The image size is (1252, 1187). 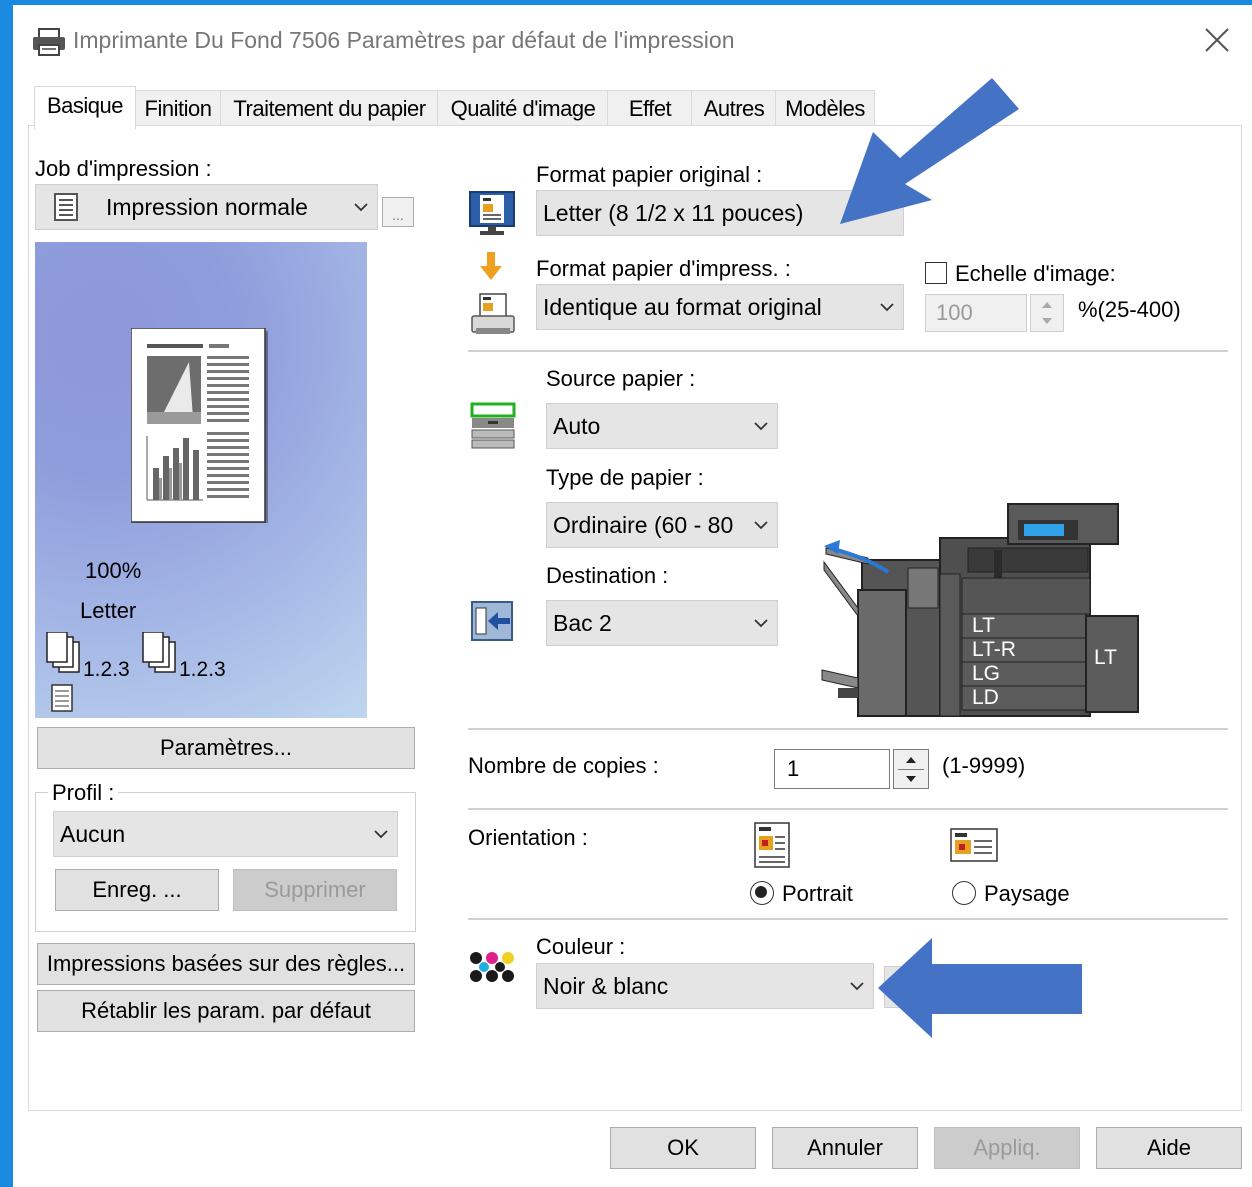 What do you see at coordinates (976, 313) in the screenshot?
I see `image-scale-input: 100` at bounding box center [976, 313].